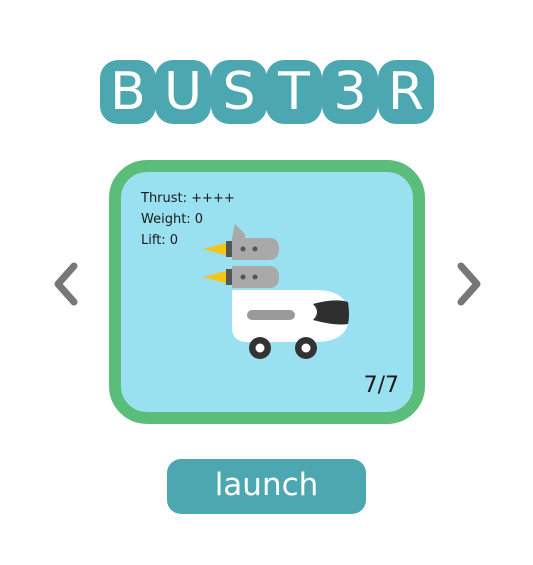  Describe the element at coordinates (406, 92) in the screenshot. I see `title-letter-tile: R` at that location.